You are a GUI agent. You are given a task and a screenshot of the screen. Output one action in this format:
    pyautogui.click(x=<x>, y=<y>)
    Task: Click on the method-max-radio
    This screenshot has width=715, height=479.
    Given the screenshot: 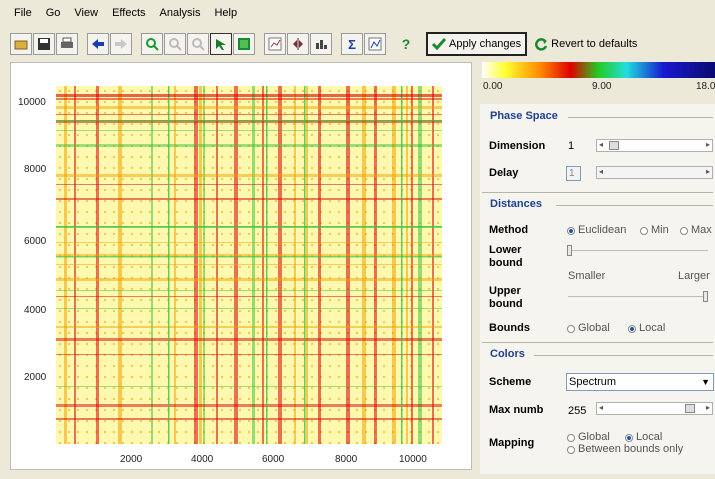 What is the action you would take?
    pyautogui.click(x=684, y=231)
    